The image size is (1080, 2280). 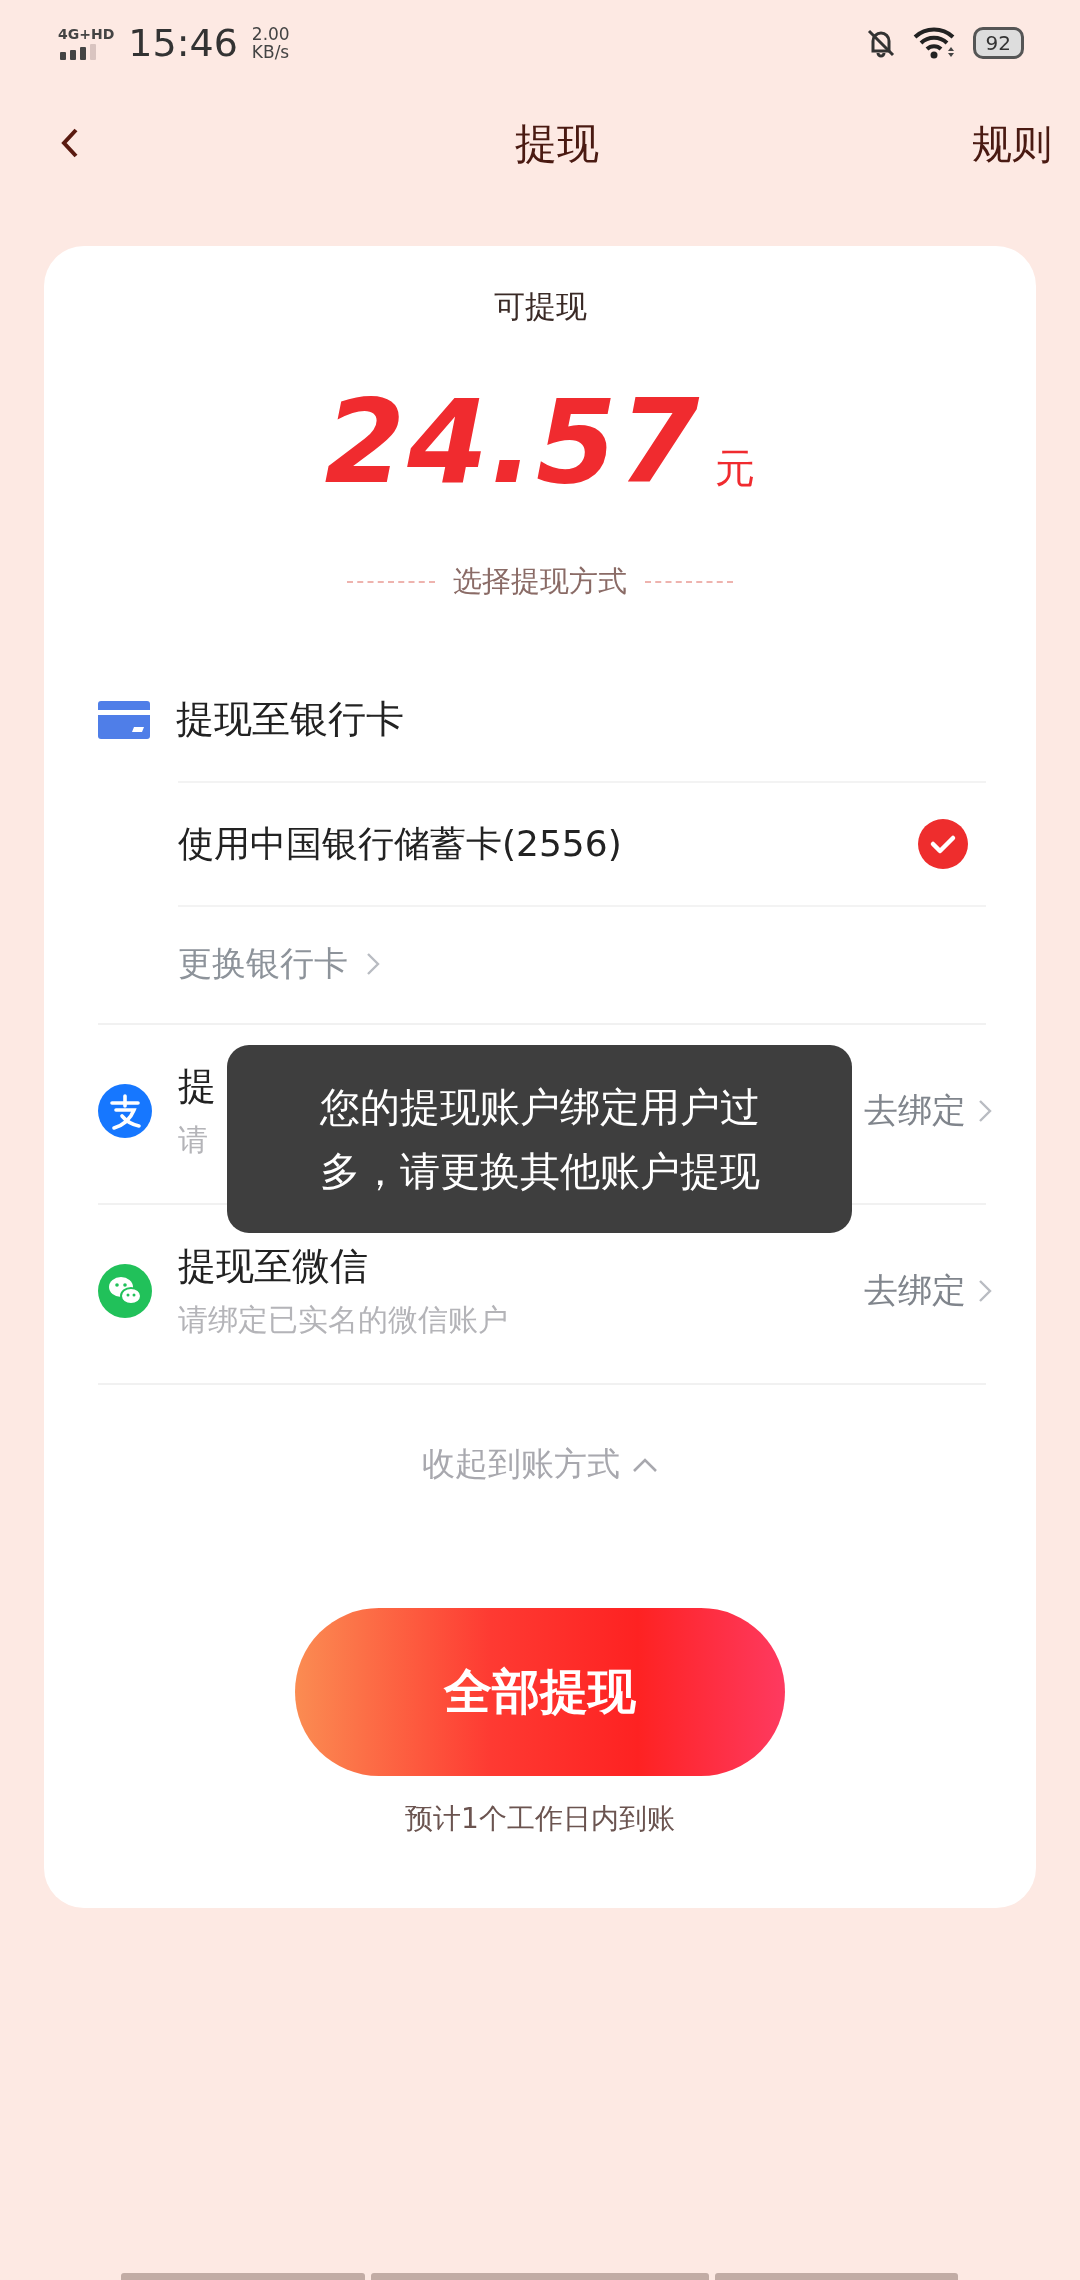 What do you see at coordinates (540, 581) in the screenshot?
I see `section-heading: 选择提现方式` at bounding box center [540, 581].